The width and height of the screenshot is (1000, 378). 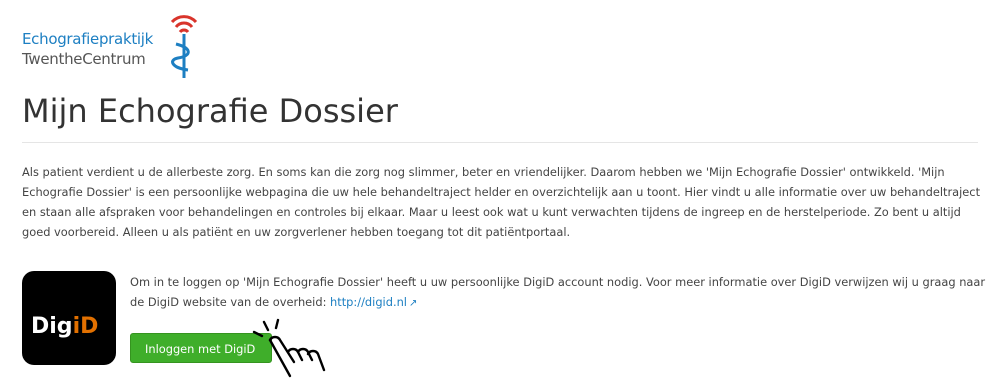 What do you see at coordinates (88, 39) in the screenshot?
I see `logo-line-1: Echografiepraktijk` at bounding box center [88, 39].